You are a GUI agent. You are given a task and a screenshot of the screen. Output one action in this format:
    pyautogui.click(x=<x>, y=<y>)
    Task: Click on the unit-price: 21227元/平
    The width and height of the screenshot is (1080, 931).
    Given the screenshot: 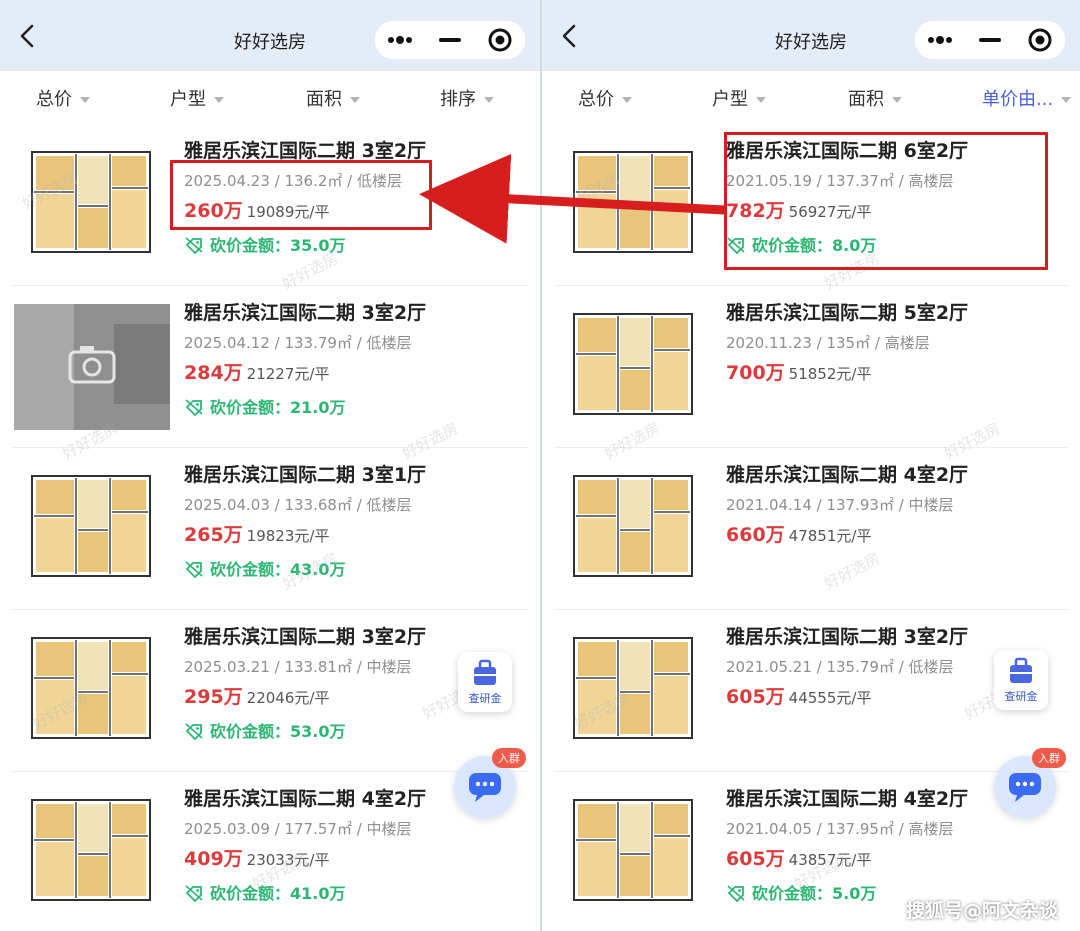 What is the action you would take?
    pyautogui.click(x=288, y=374)
    